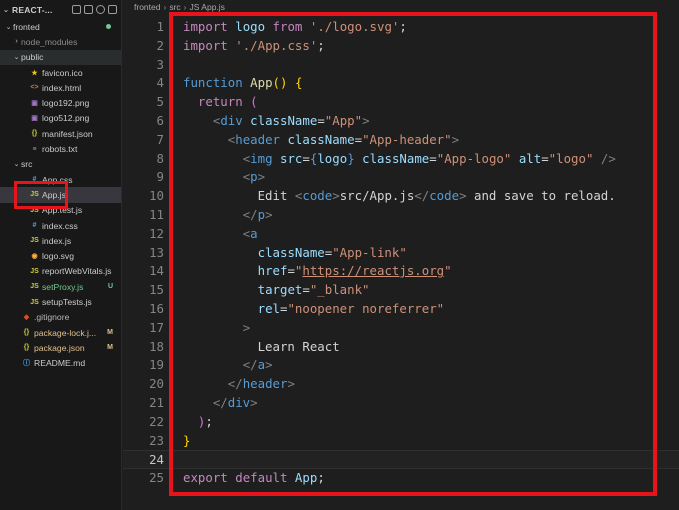 The image size is (679, 510). What do you see at coordinates (401, 347) in the screenshot?
I see `code-line: 18 Learn React` at bounding box center [401, 347].